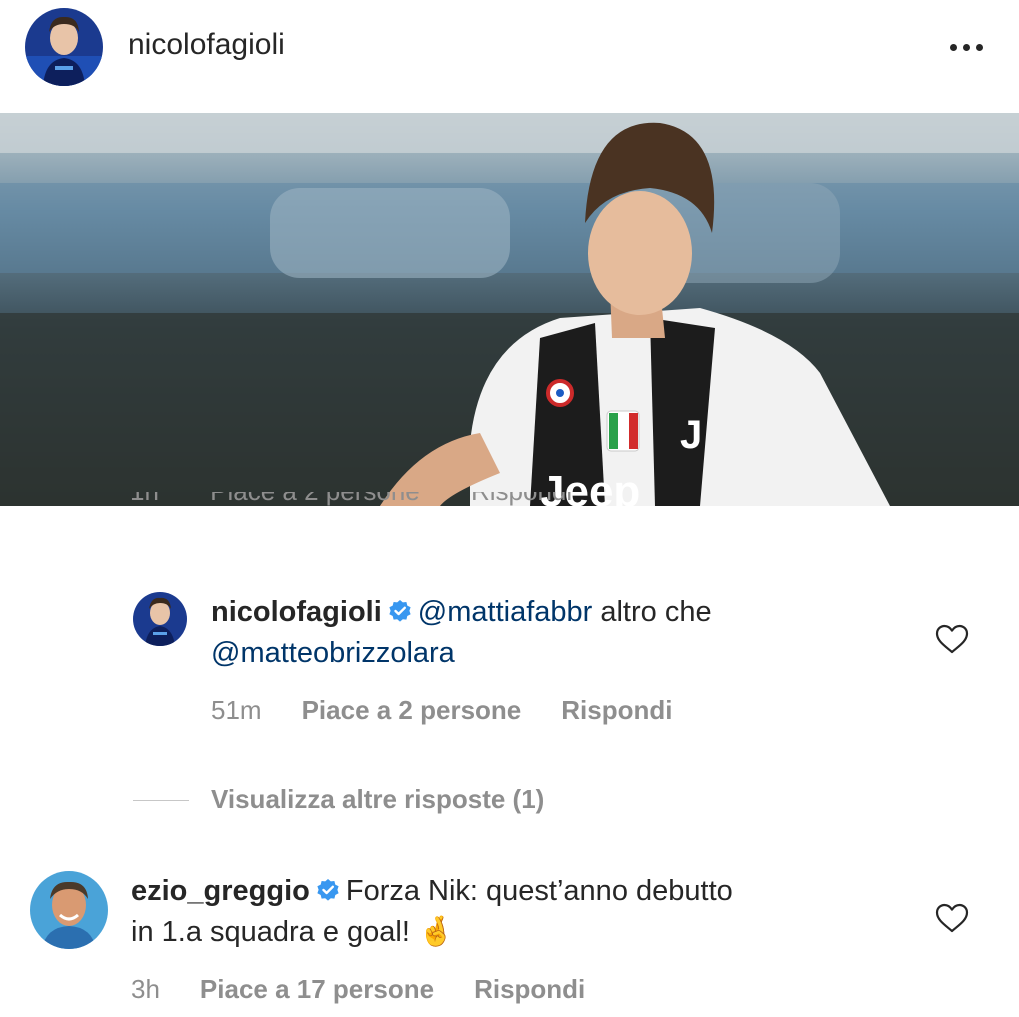 Image resolution: width=1019 pixels, height=1017 pixels. Describe the element at coordinates (521, 499) in the screenshot. I see `ghost-reply: Rispondi` at that location.